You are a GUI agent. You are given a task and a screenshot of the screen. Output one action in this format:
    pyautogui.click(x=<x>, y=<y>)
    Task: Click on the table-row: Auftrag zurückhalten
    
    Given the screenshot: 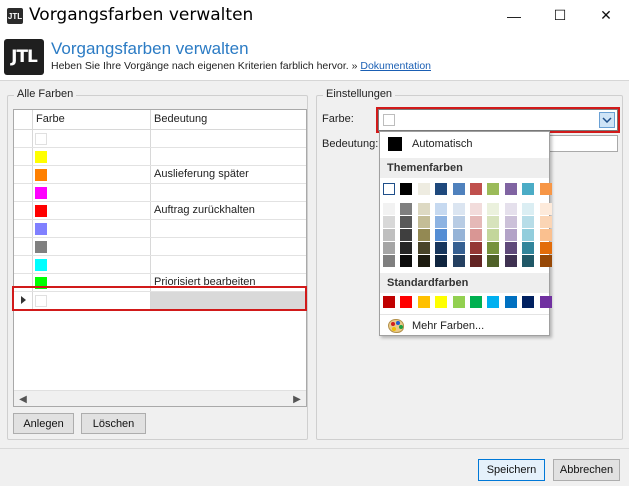 What is the action you would take?
    pyautogui.click(x=160, y=211)
    